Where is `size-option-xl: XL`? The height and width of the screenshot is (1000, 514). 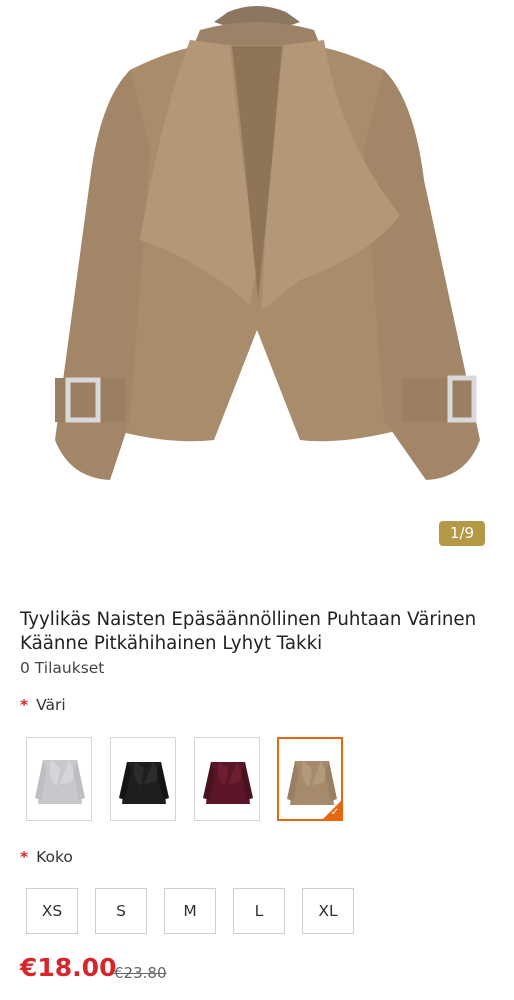
size-option-xl: XL is located at coordinates (328, 911).